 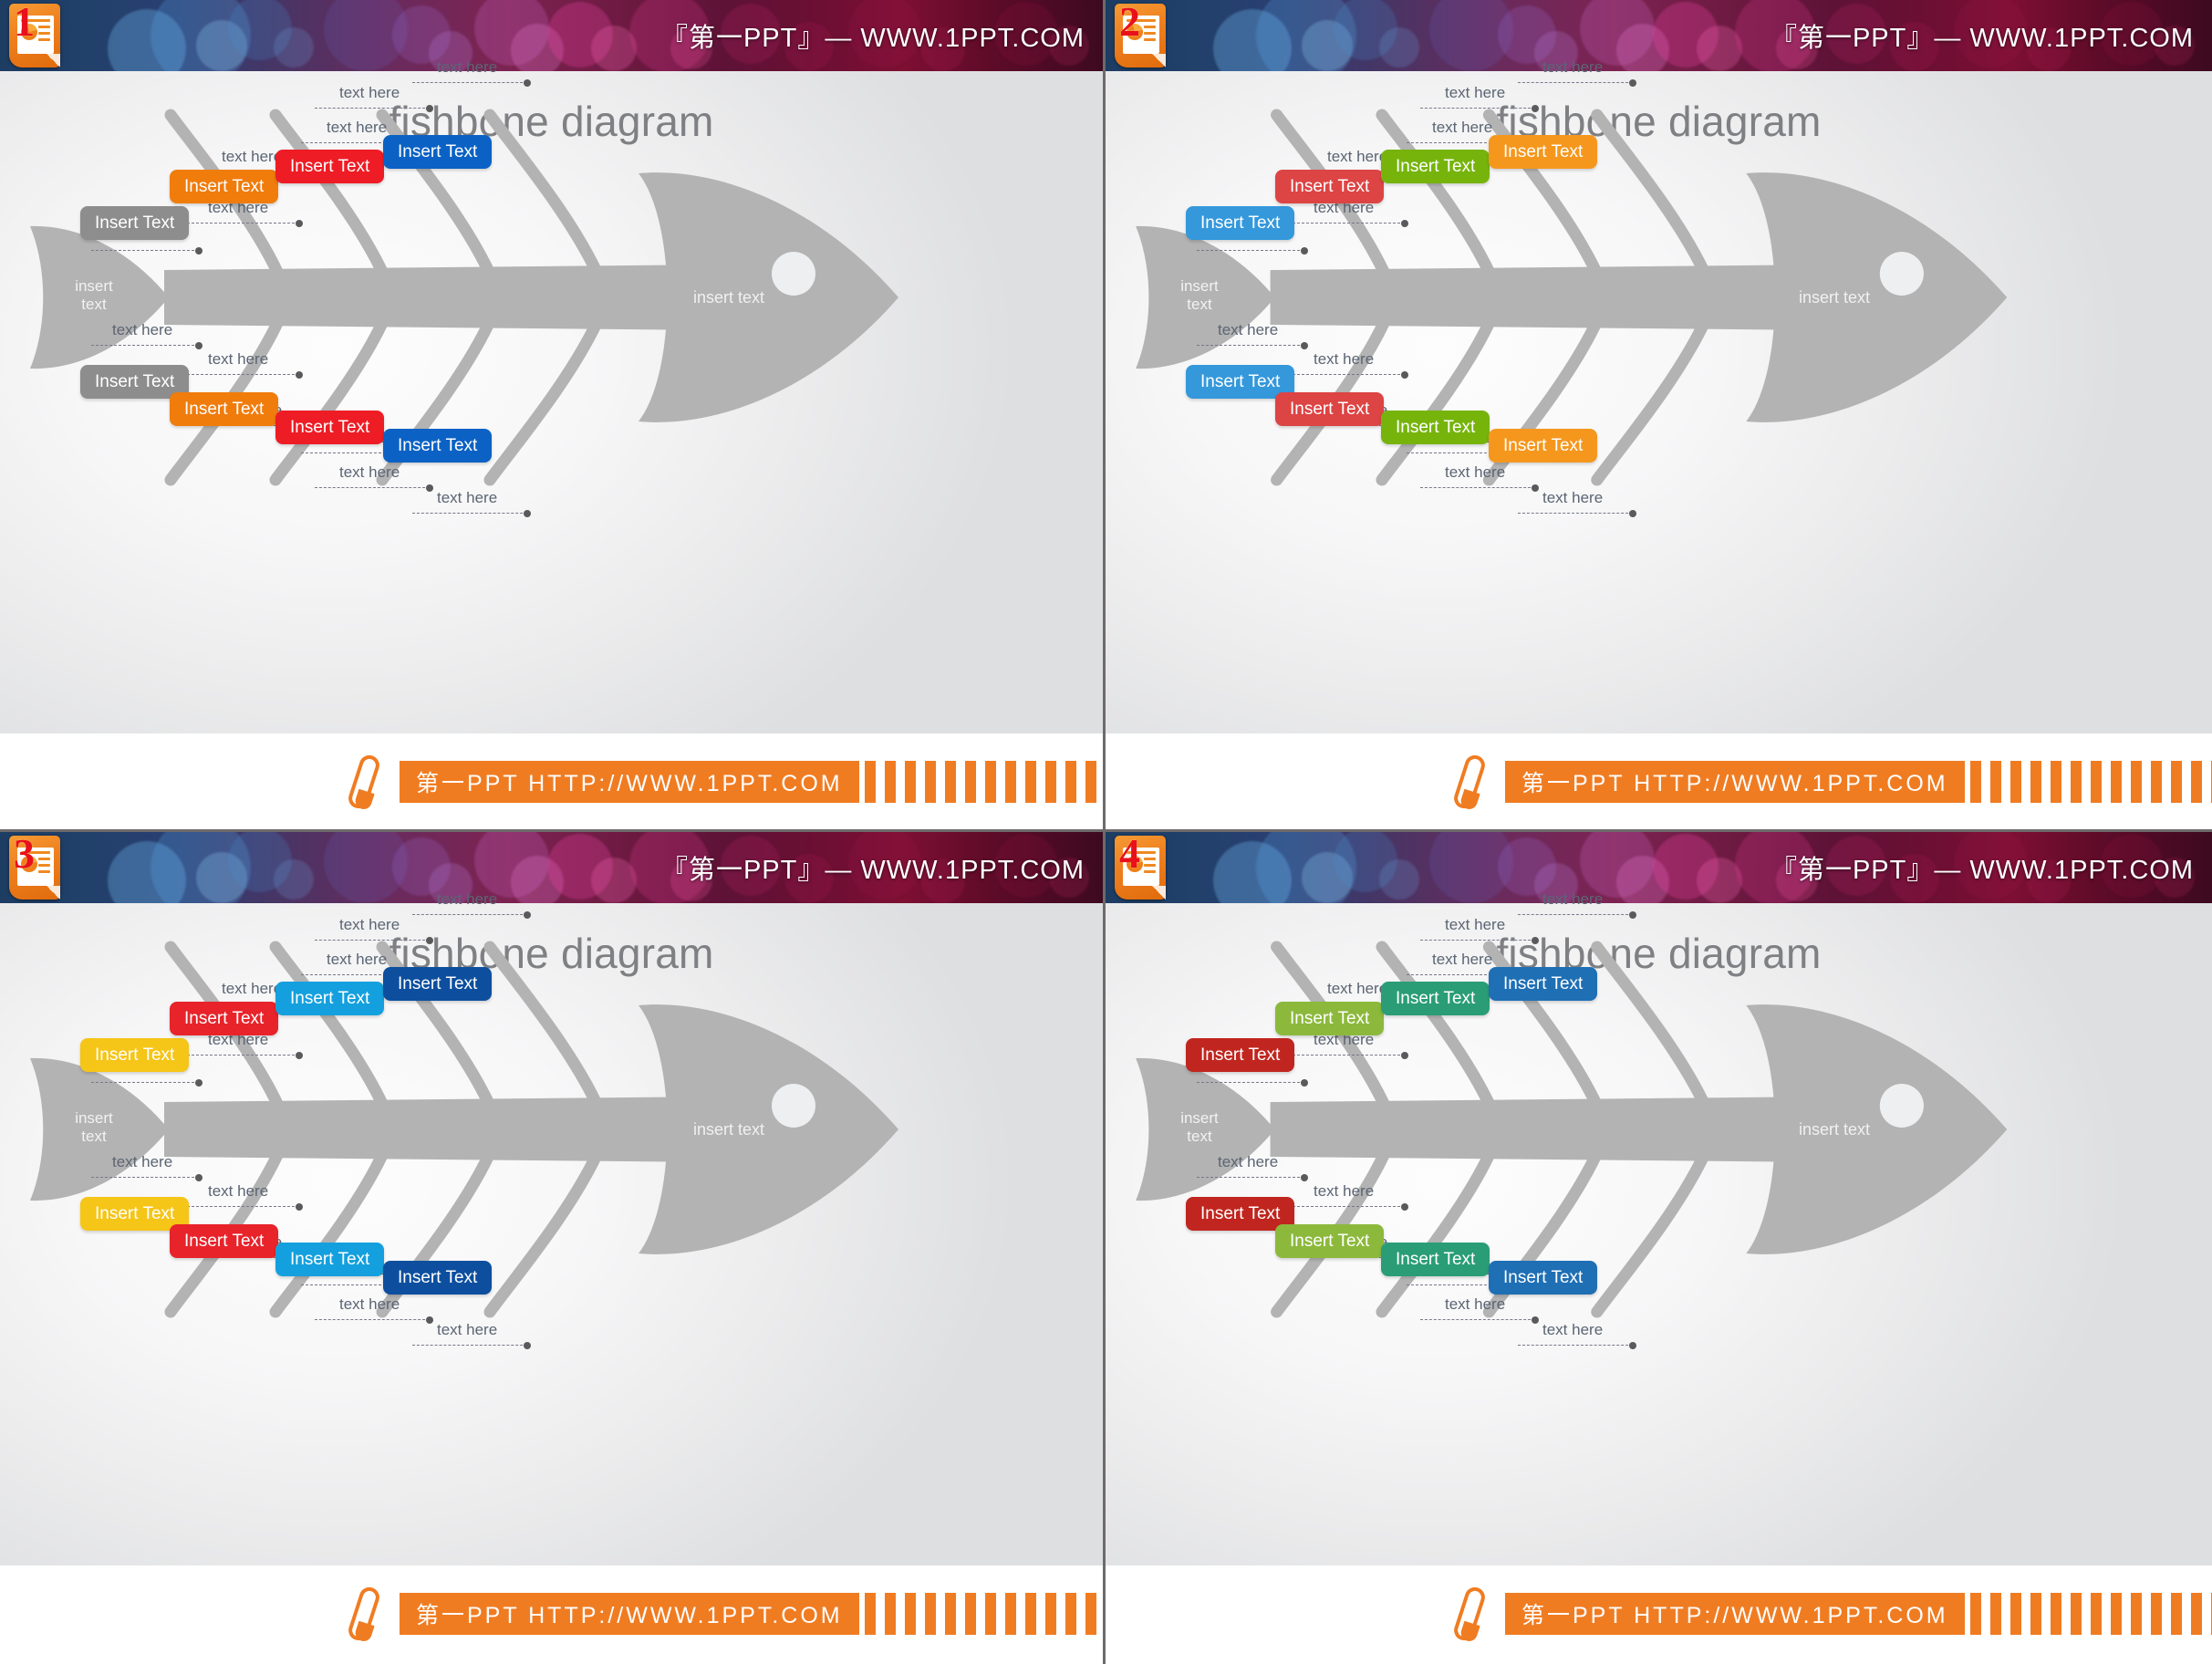 I want to click on upper-detail-6-leader-line, so click(x=1577, y=915).